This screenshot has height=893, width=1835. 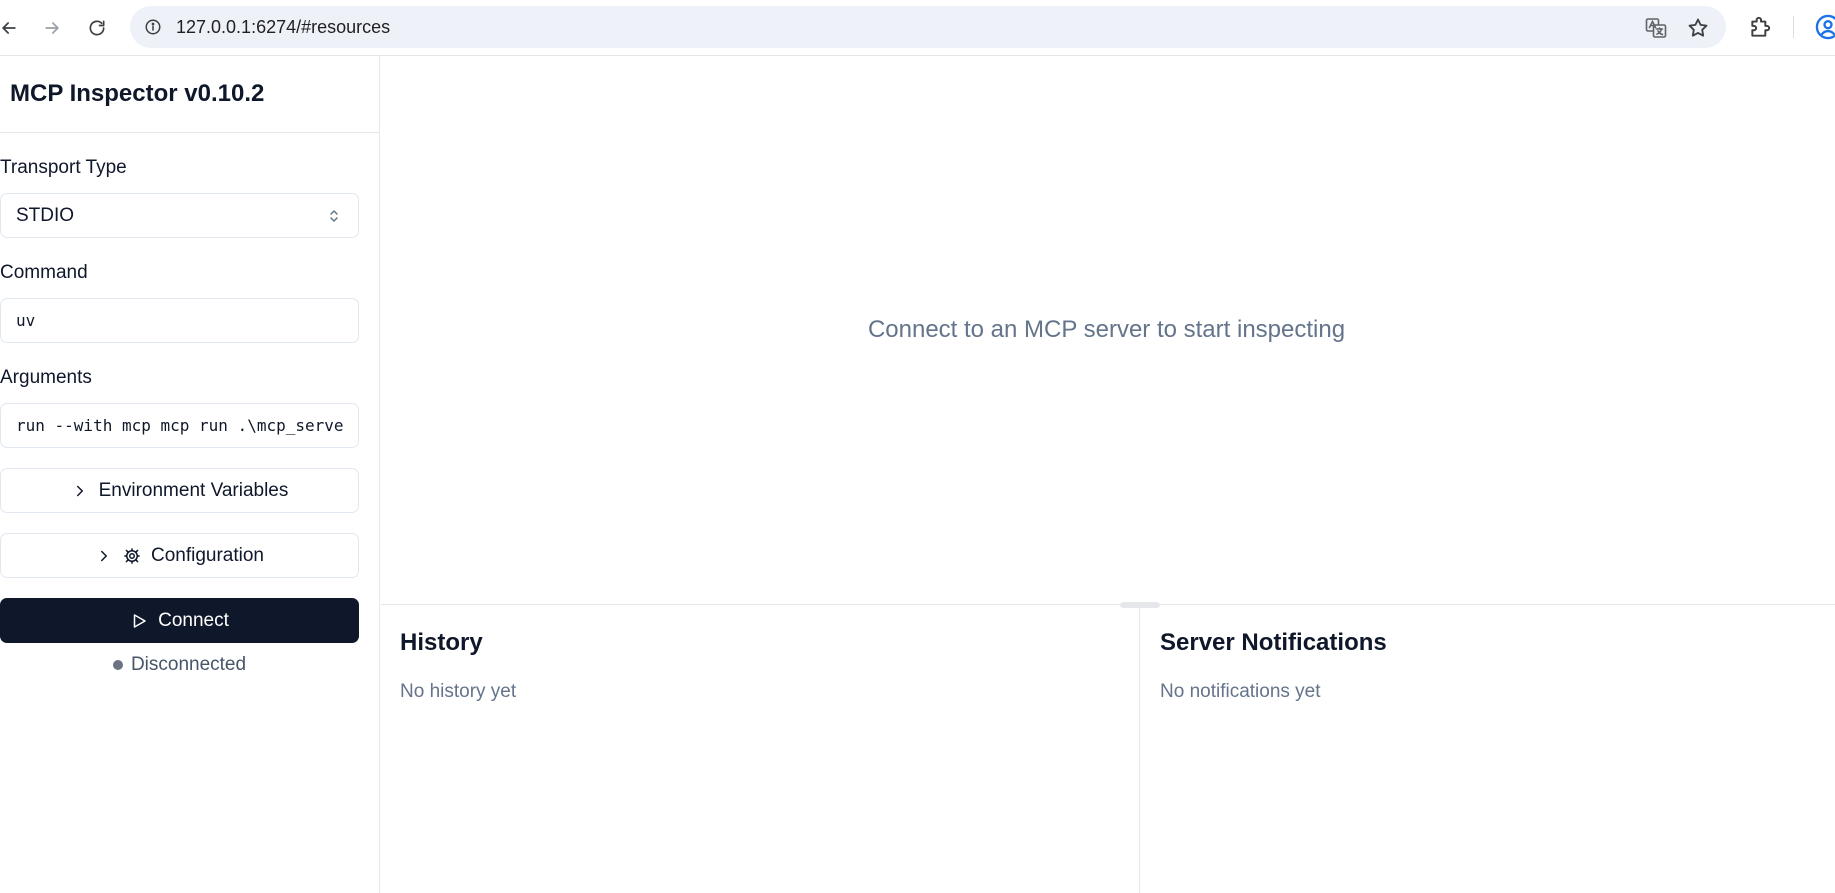 I want to click on forward-button, so click(x=52, y=28).